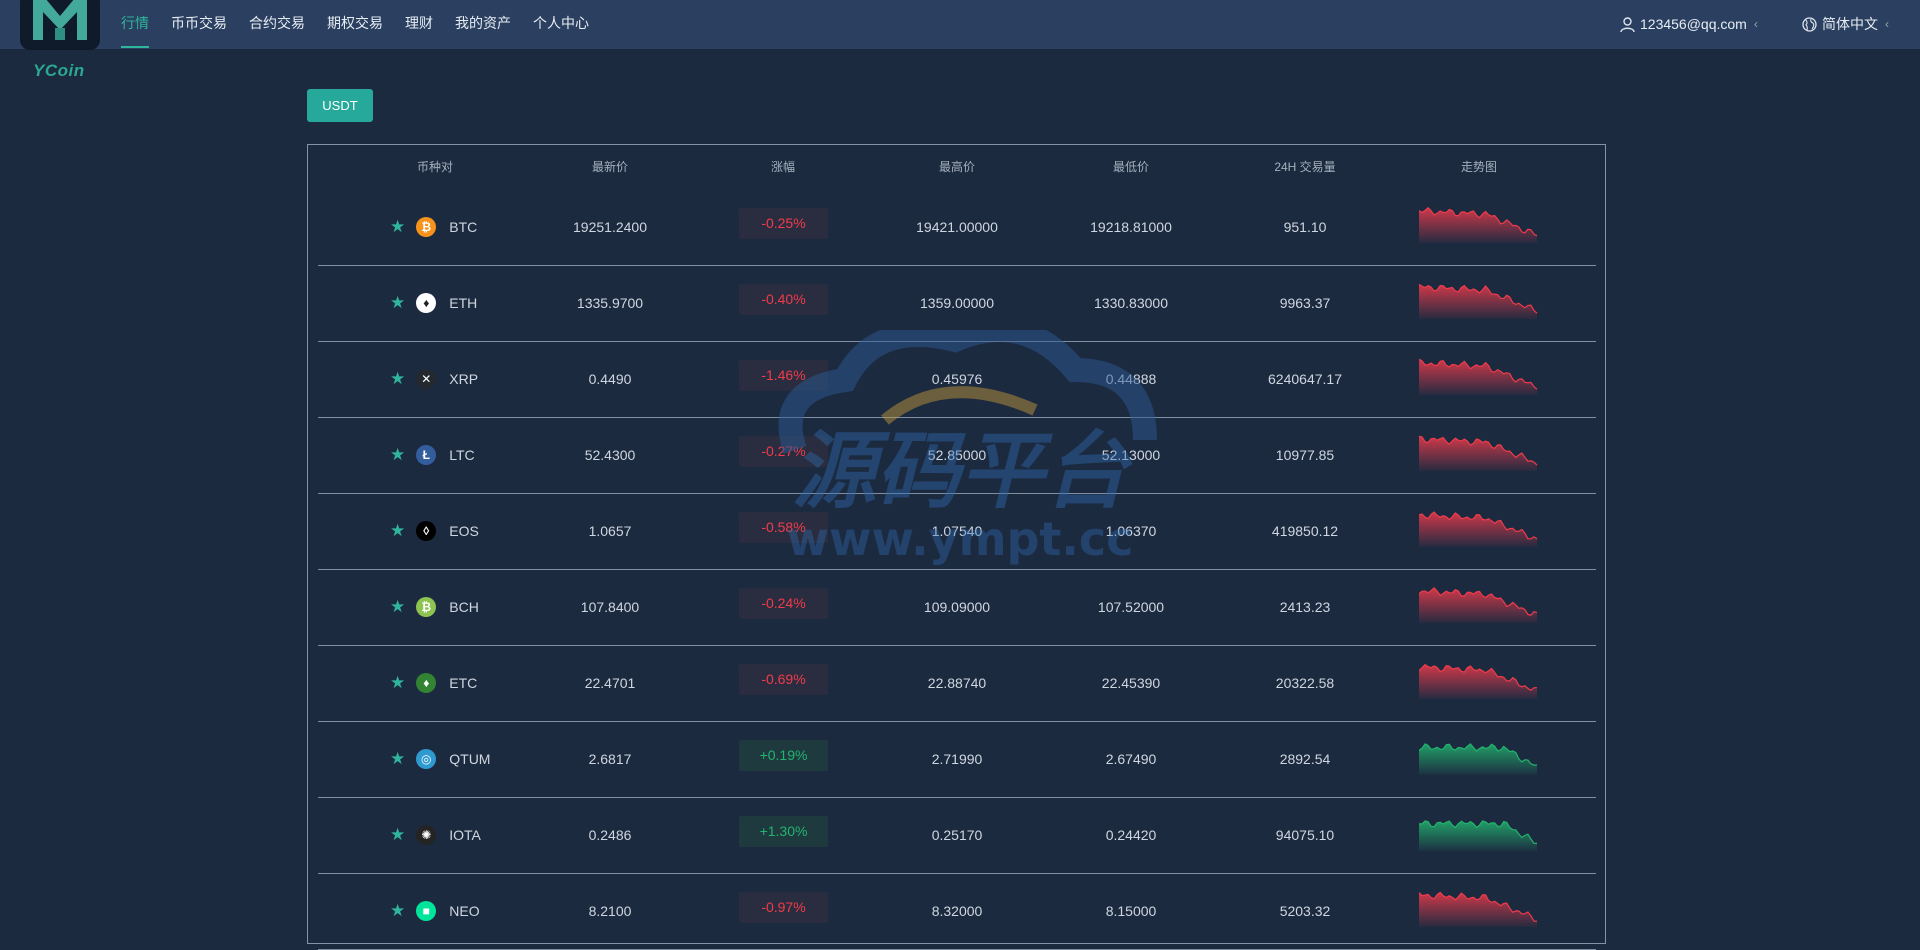 This screenshot has height=950, width=1920. Describe the element at coordinates (561, 24) in the screenshot. I see `nav-item: 个人中心` at that location.